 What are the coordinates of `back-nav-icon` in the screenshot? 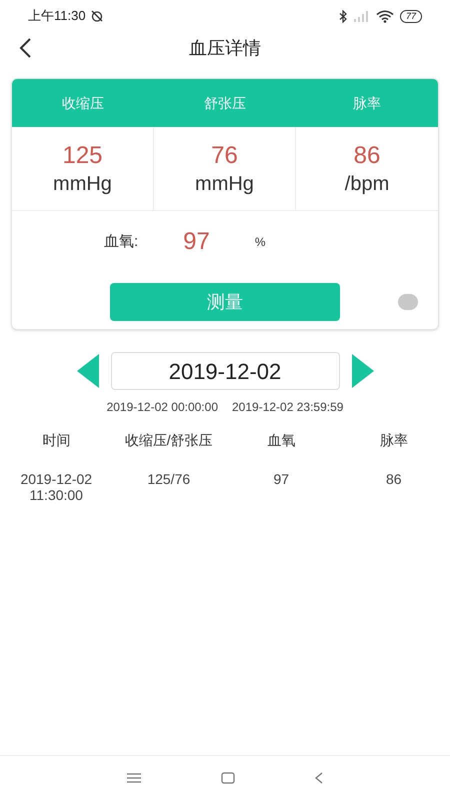 It's located at (319, 778).